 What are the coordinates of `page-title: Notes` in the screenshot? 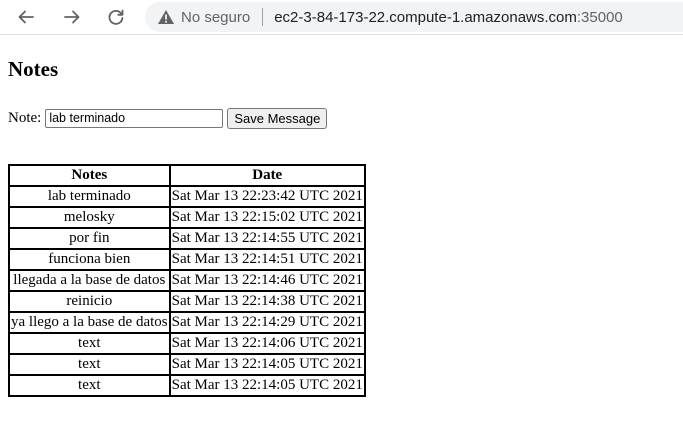 It's located at (33, 69).